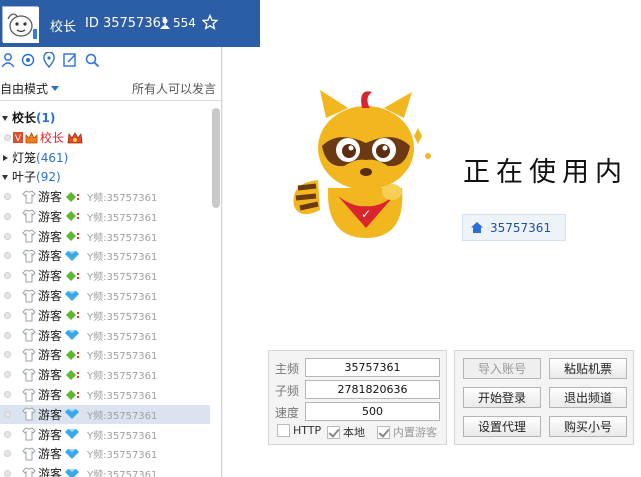  What do you see at coordinates (173, 89) in the screenshot?
I see `mode-note: 所有人可以发言` at bounding box center [173, 89].